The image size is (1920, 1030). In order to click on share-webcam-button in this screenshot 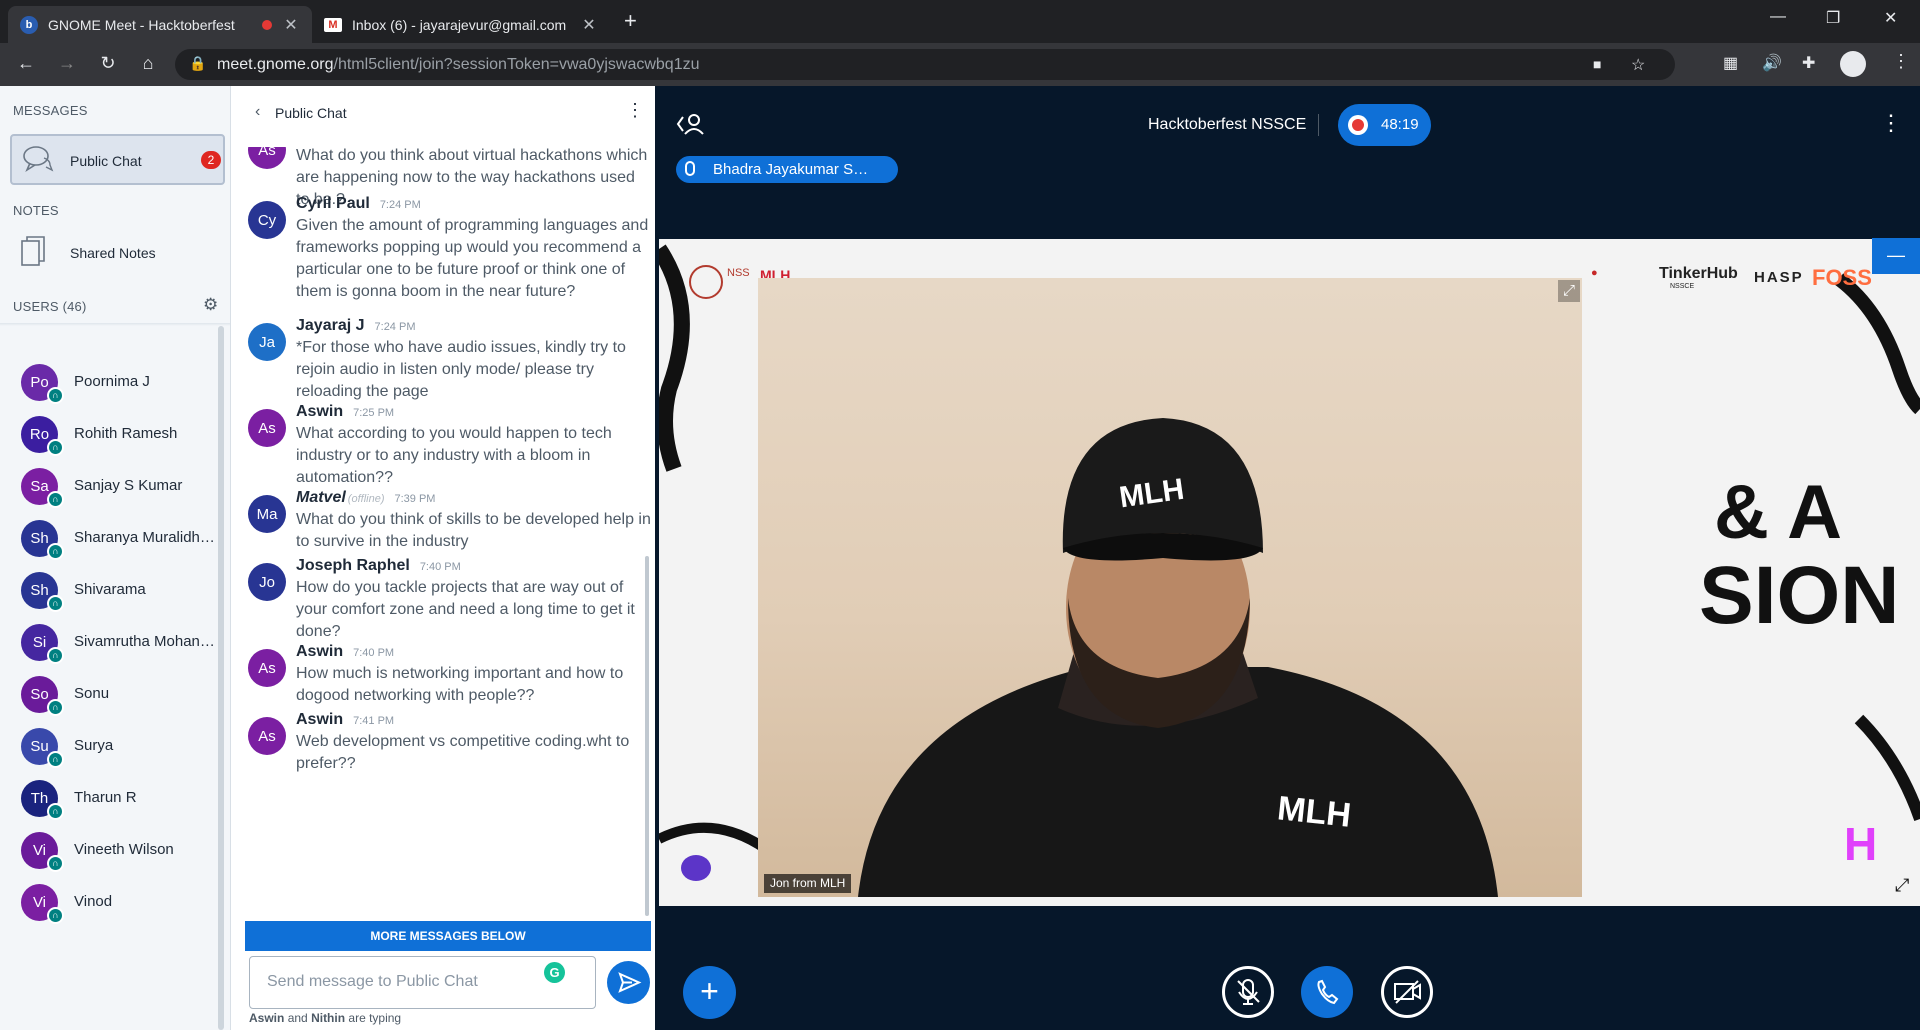, I will do `click(1407, 992)`.